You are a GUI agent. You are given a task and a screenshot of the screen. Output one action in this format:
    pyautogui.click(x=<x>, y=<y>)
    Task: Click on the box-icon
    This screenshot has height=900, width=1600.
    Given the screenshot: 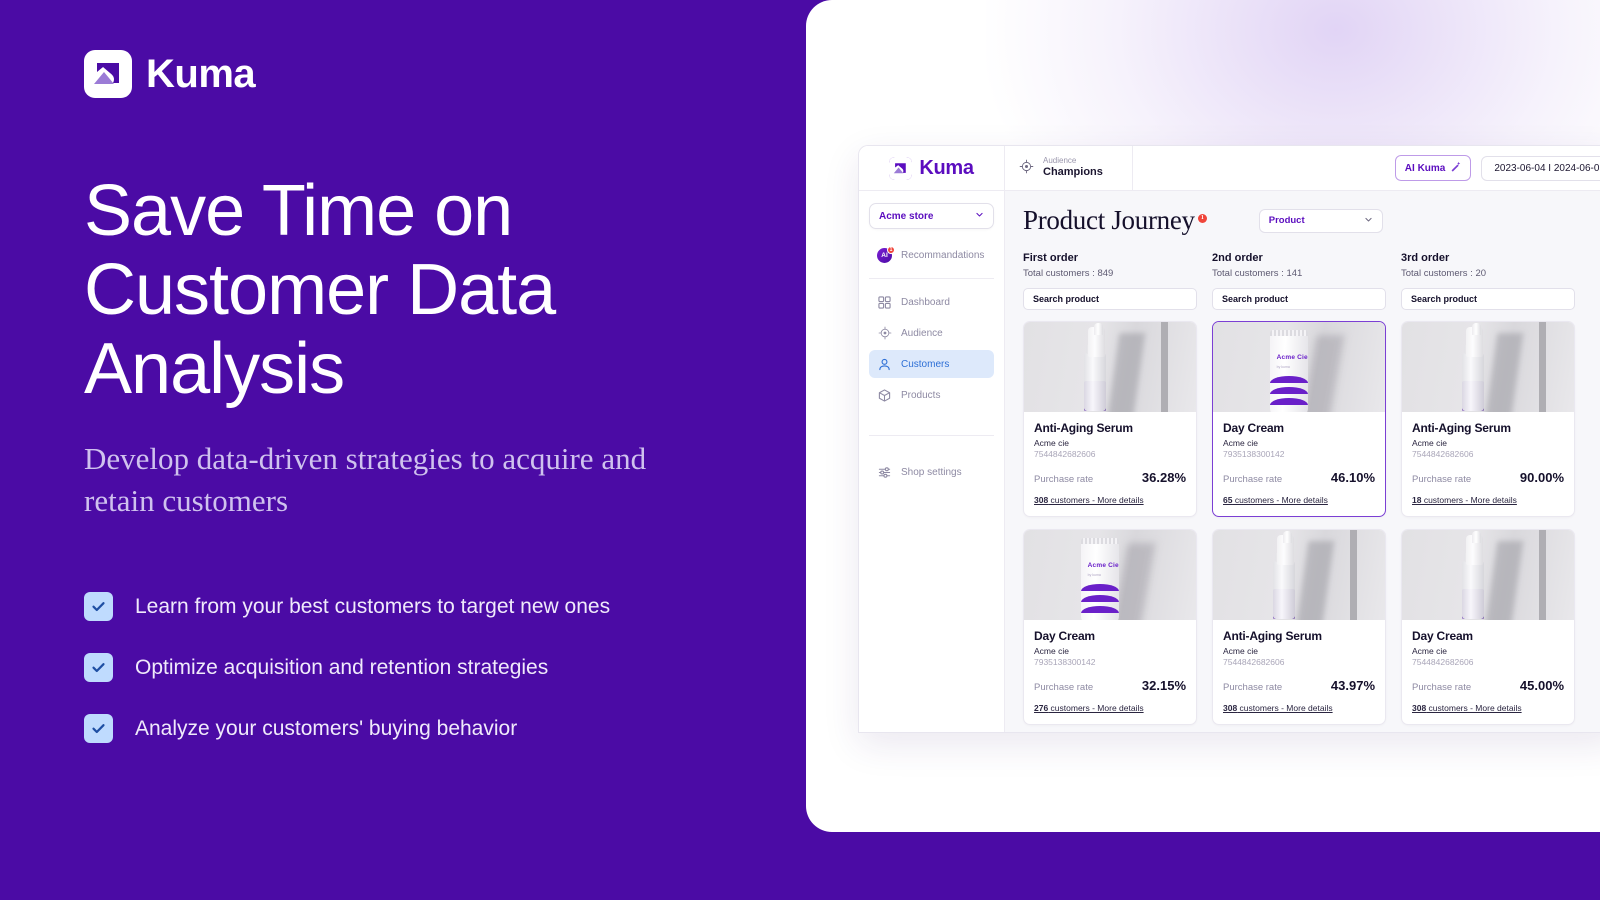 What is the action you would take?
    pyautogui.click(x=884, y=395)
    